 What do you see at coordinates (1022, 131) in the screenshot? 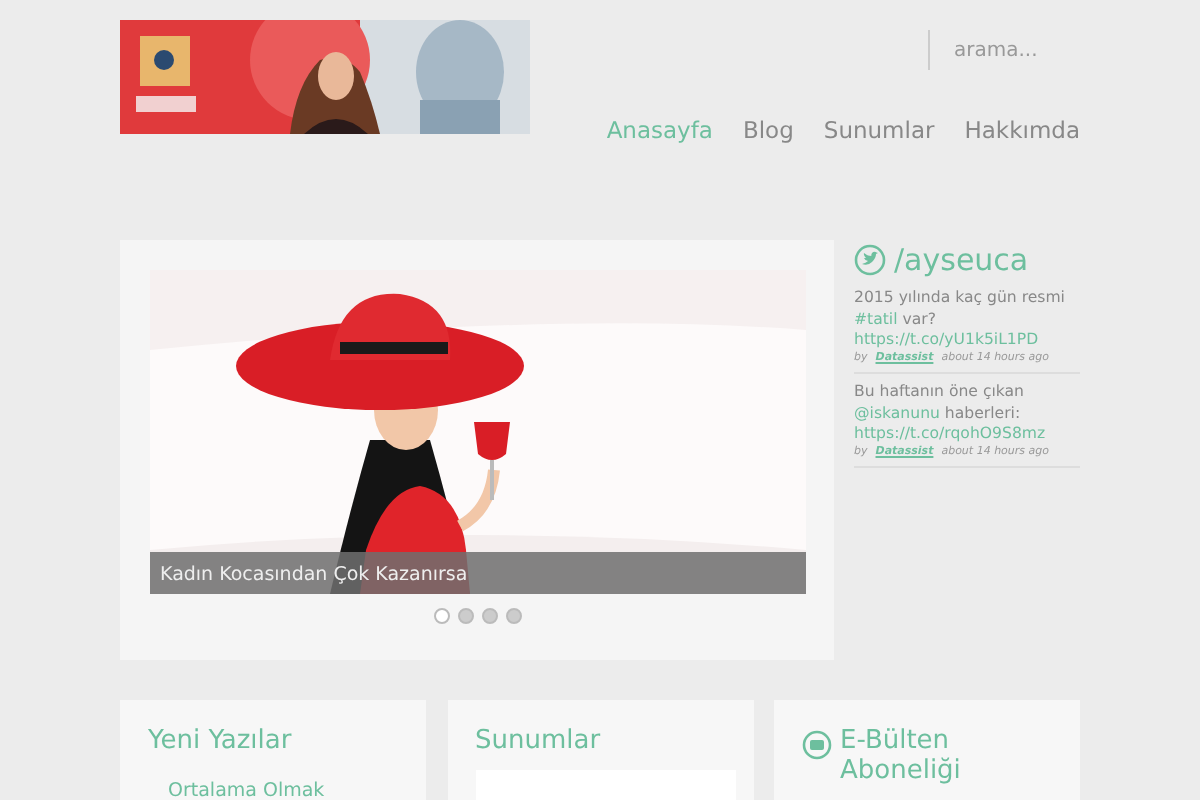
I see `nav-link: Hakkımda` at bounding box center [1022, 131].